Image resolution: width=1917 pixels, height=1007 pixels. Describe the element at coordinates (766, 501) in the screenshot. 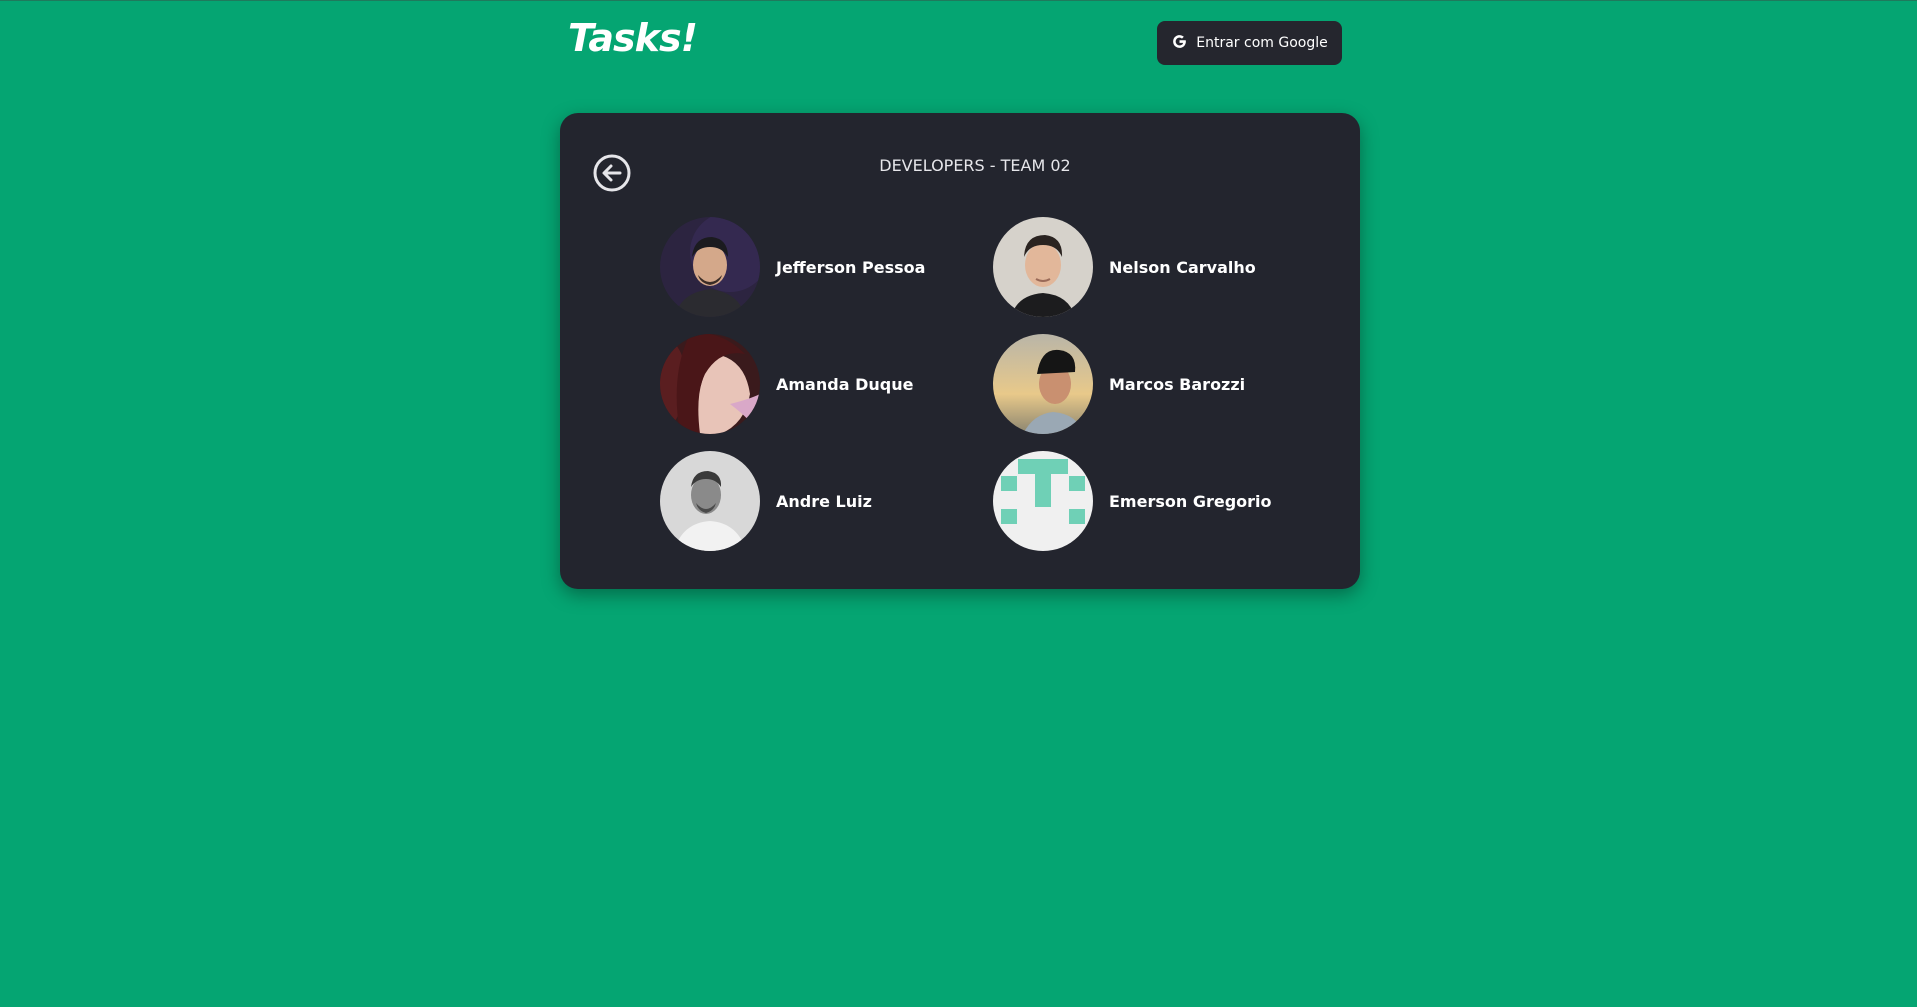

I see `member-card: Andre Luiz` at that location.